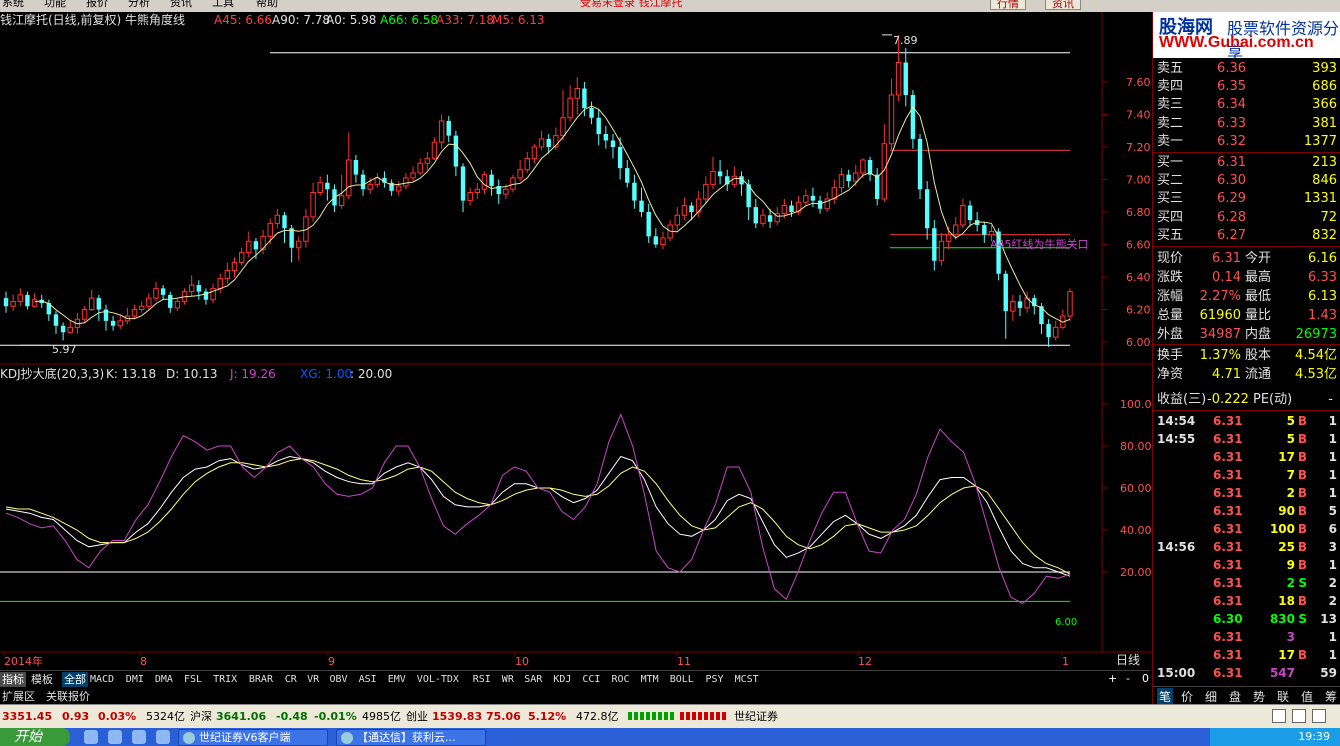 The image size is (1340, 746). I want to click on tab-indicators: 指标, so click(13, 679).